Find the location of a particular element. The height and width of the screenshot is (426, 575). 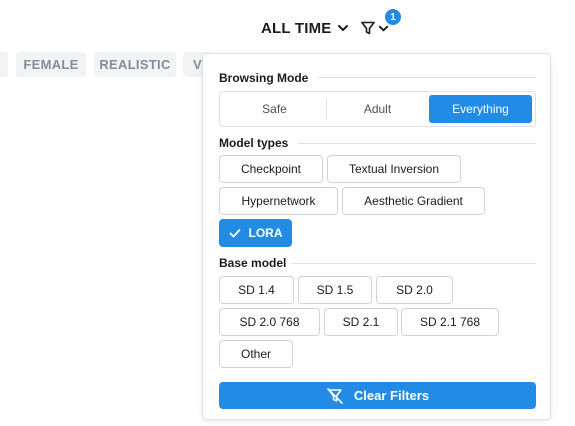

period-label: ALL TIME is located at coordinates (296, 28).